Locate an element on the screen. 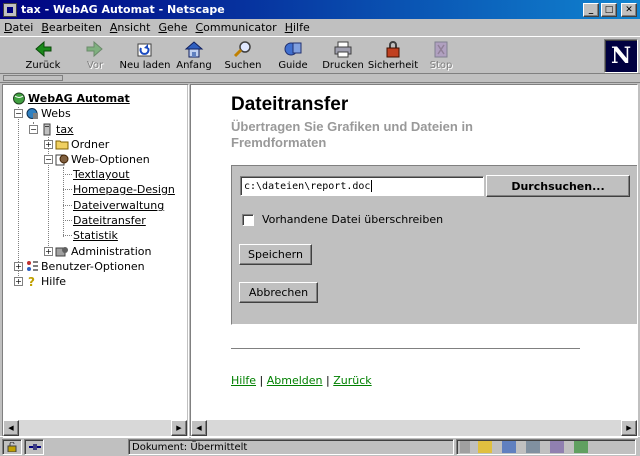 The image size is (640, 456). logo-letter: N is located at coordinates (621, 56).